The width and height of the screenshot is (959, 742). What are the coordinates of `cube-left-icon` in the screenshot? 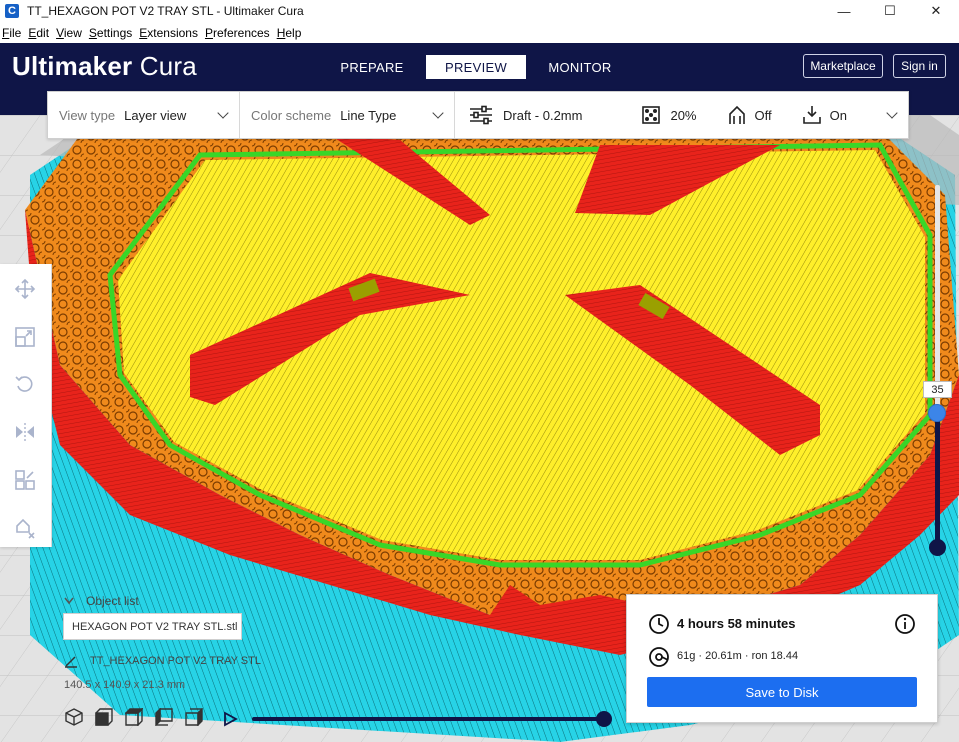 It's located at (164, 717).